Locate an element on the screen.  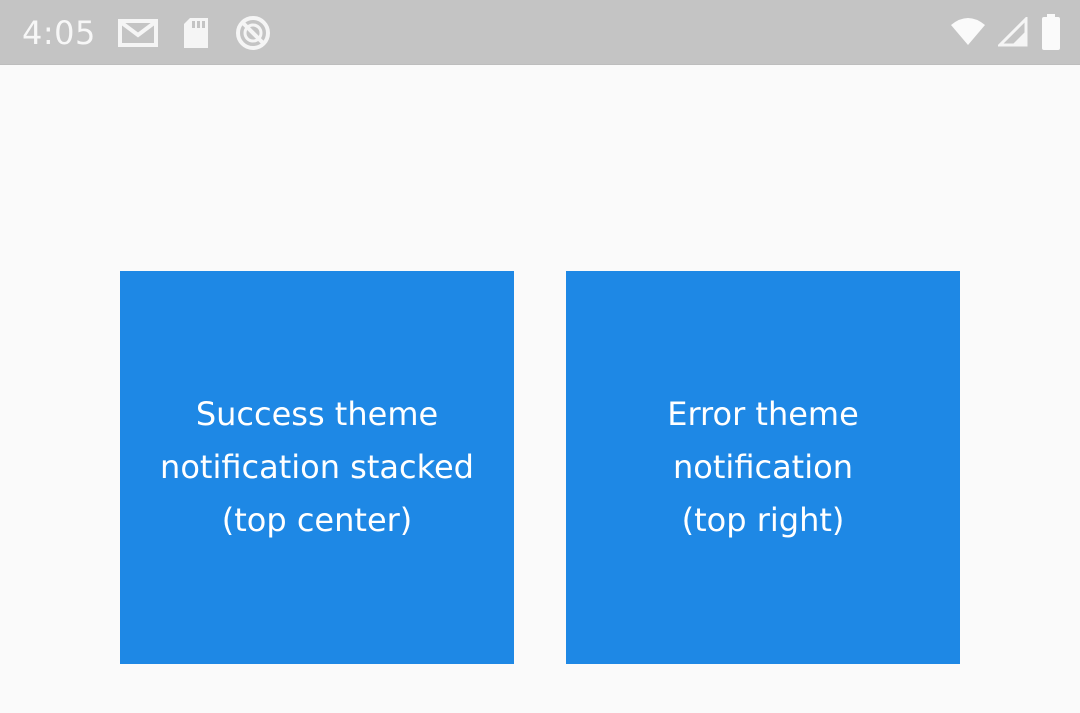
sd-card-icon is located at coordinates (196, 33).